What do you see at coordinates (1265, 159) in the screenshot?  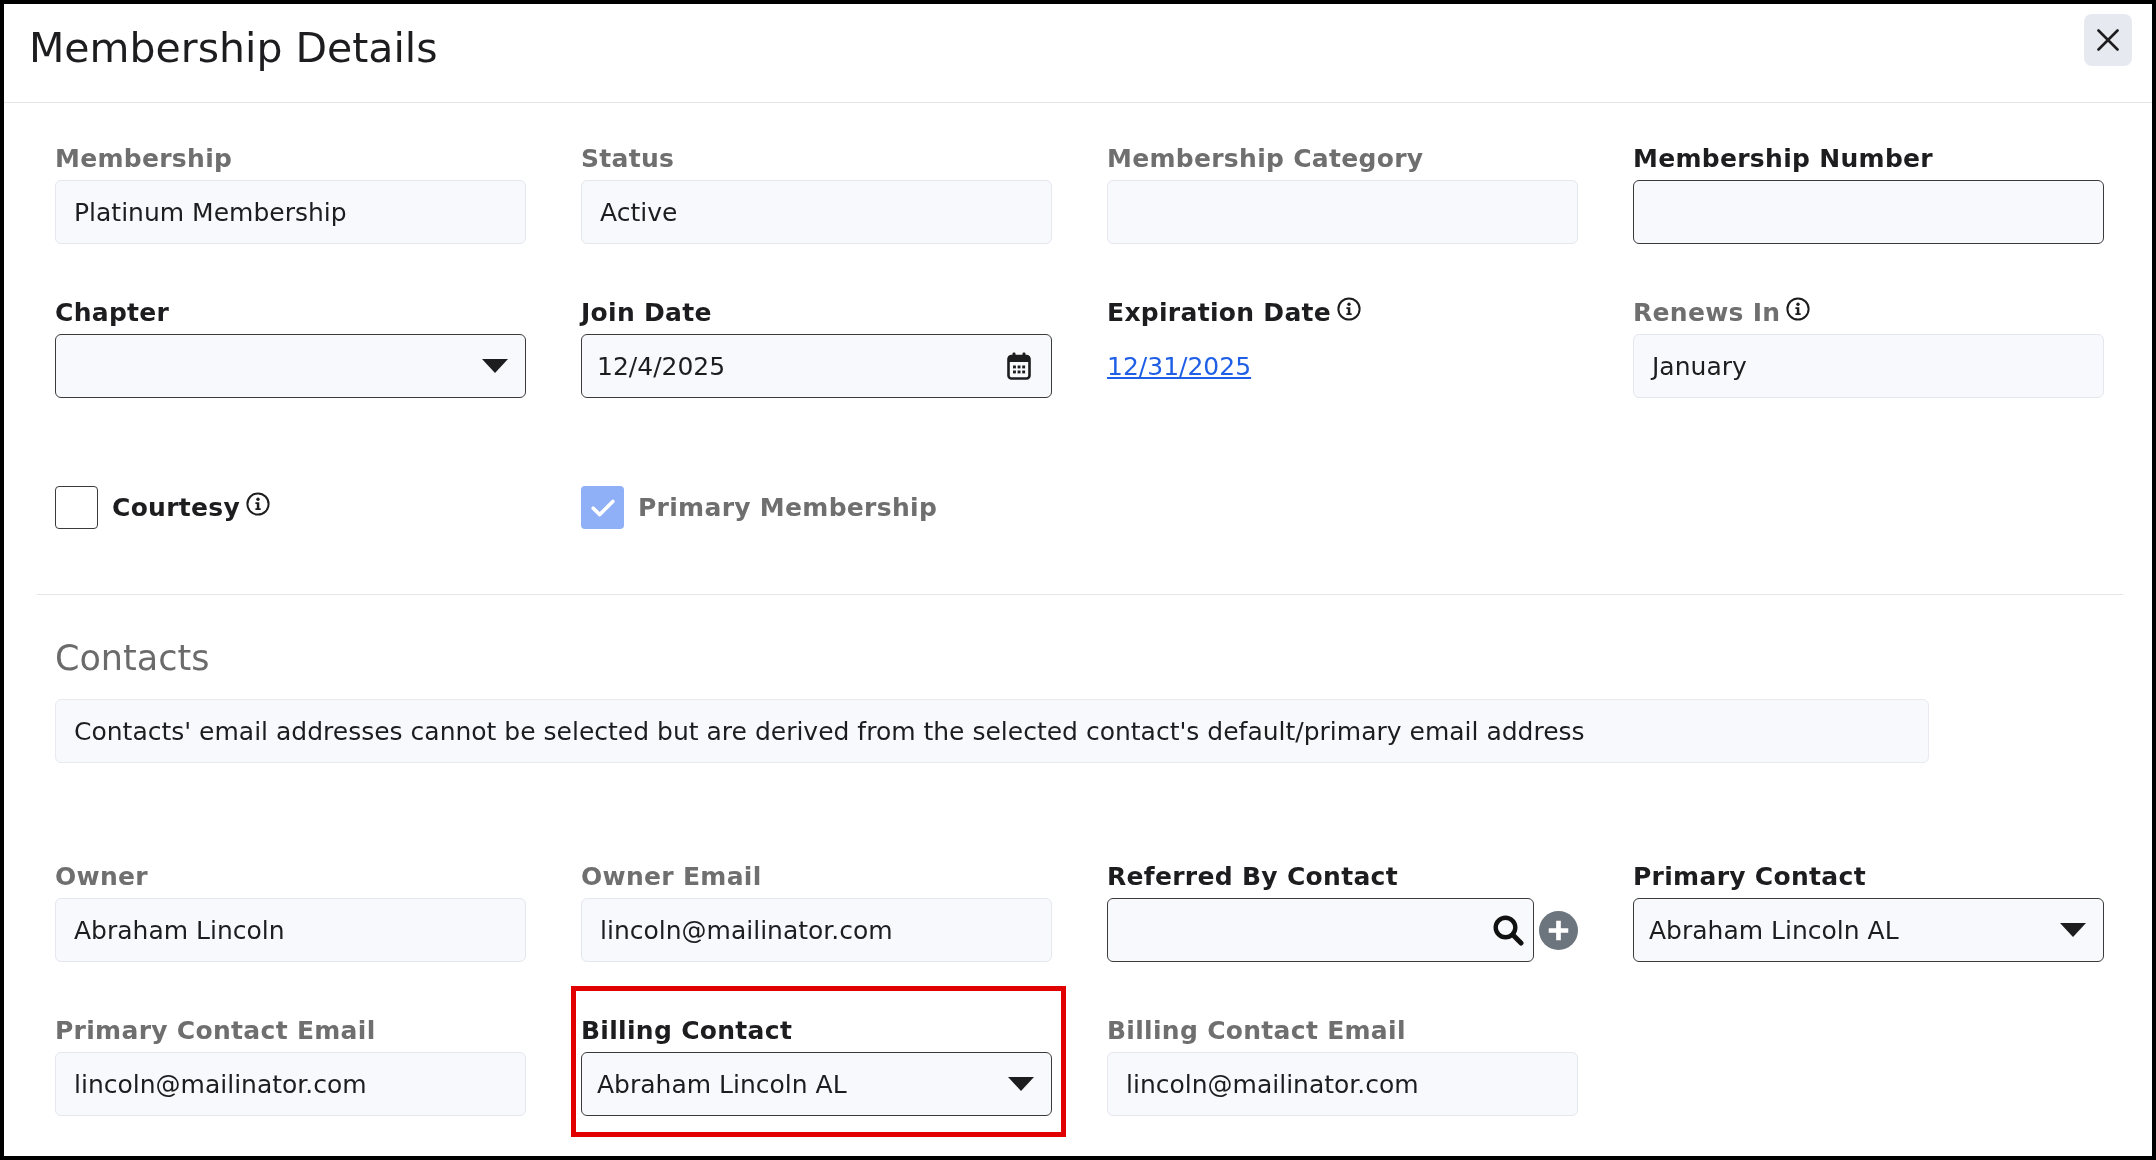 I see `field-label: Membership Category` at bounding box center [1265, 159].